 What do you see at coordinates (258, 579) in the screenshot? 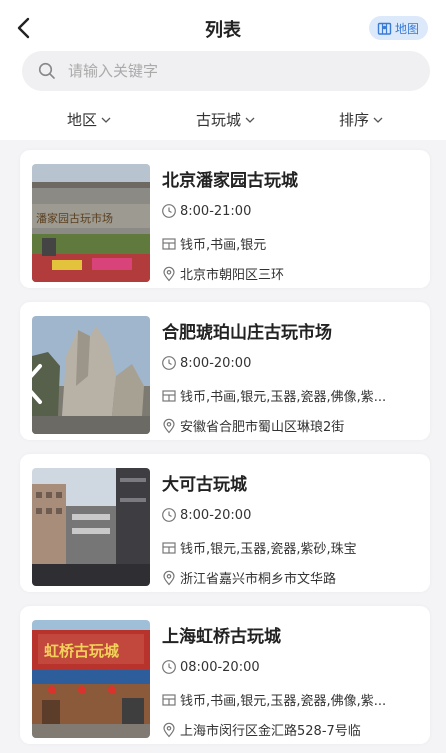
I see `address-text: 浙江省嘉兴市桐乡市文华路` at bounding box center [258, 579].